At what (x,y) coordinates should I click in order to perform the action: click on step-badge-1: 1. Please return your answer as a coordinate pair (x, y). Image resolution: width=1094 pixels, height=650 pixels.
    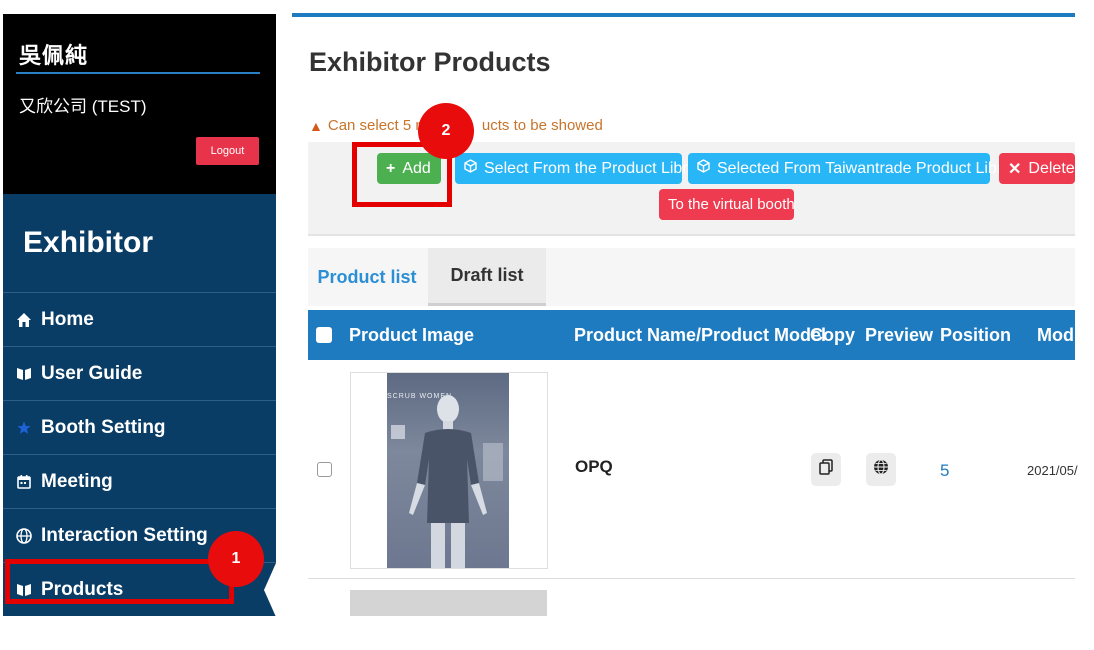
    Looking at the image, I should click on (236, 559).